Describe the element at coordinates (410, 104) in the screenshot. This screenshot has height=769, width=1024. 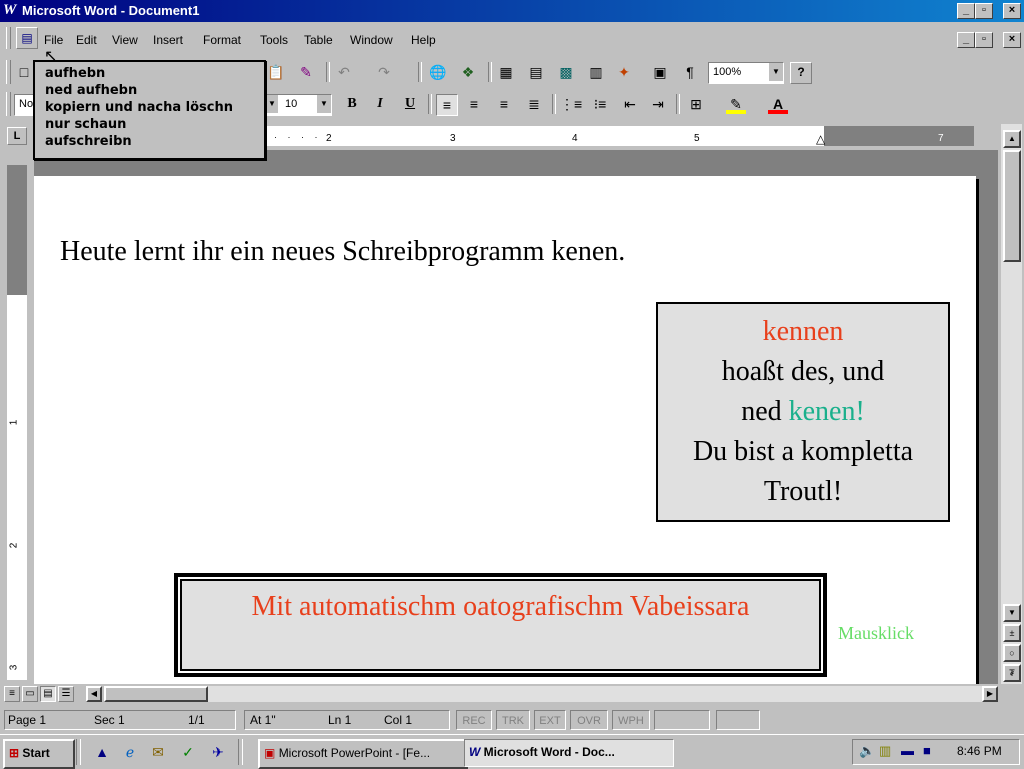
I see `underline-button: U` at that location.